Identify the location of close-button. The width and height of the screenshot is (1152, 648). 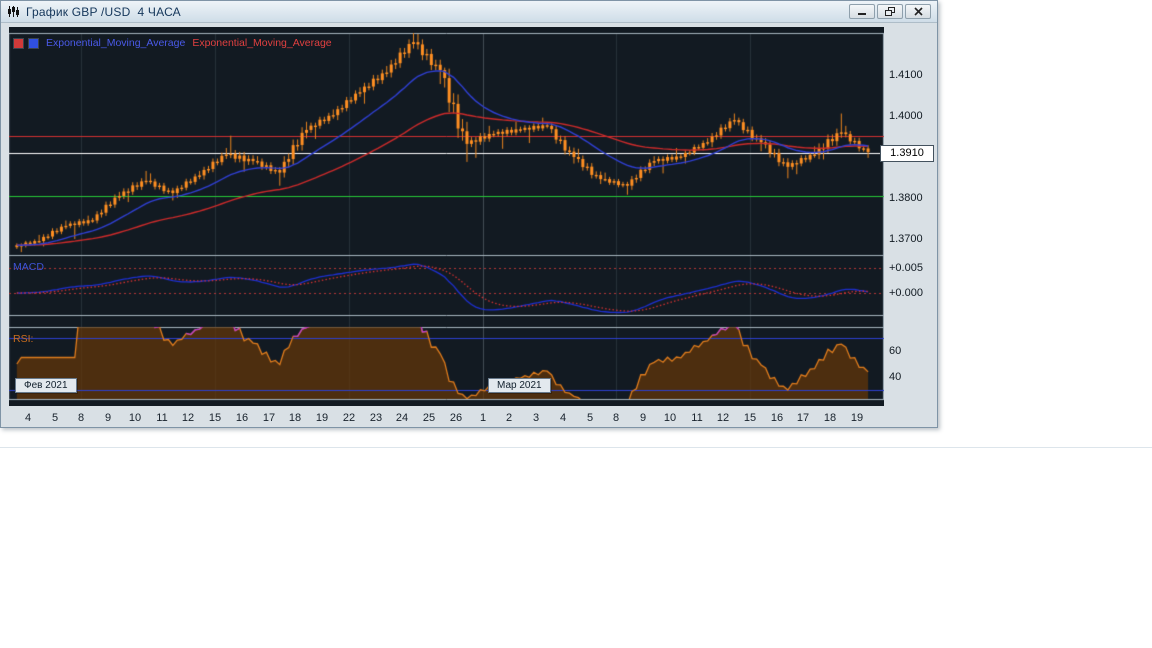
(918, 11).